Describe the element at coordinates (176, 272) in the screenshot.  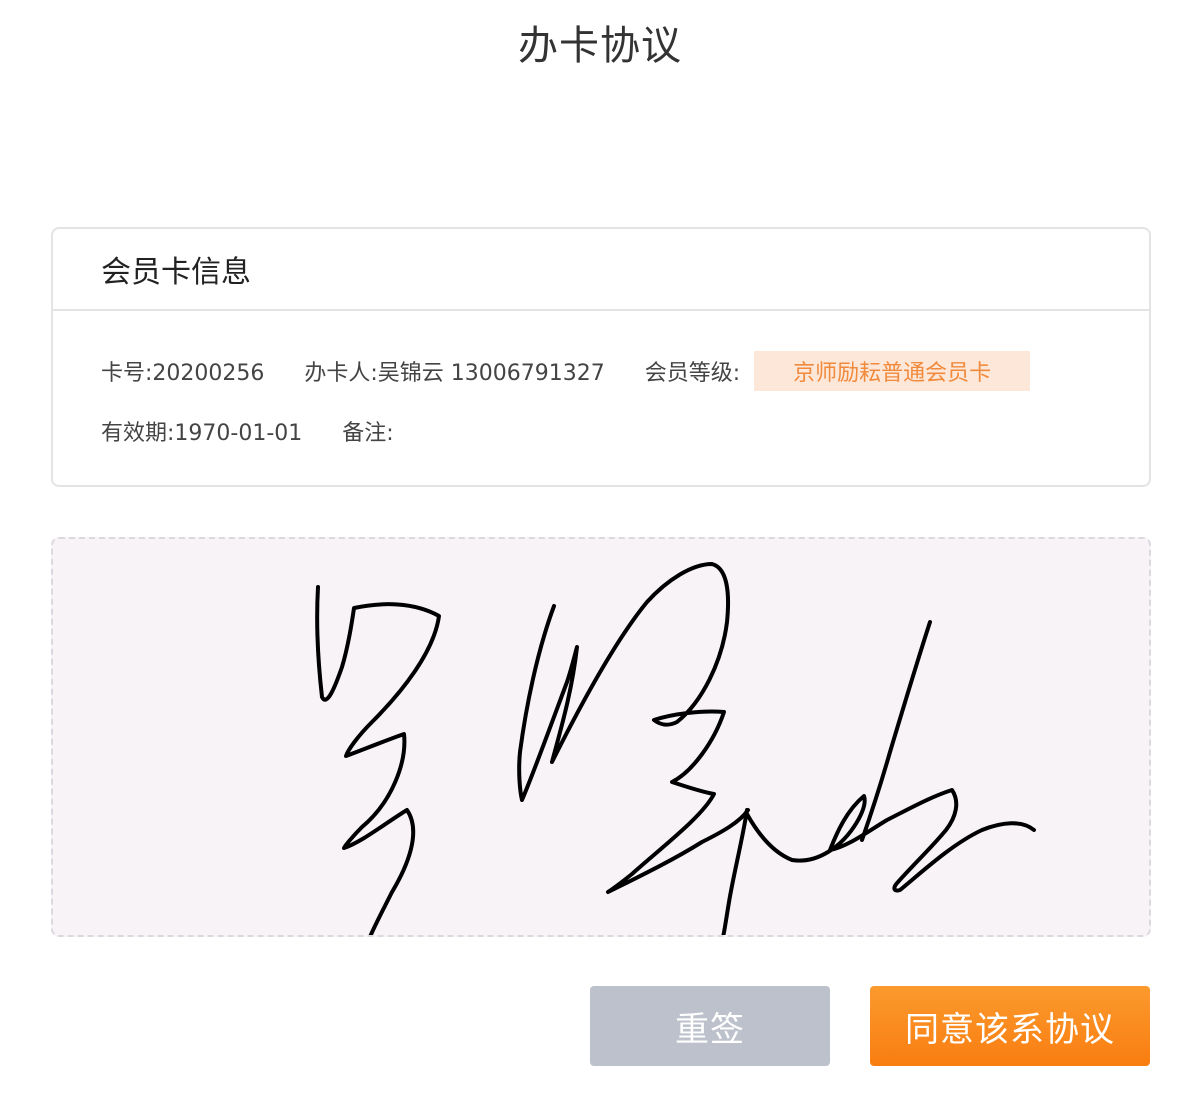
I see `card-info-title: 会员卡信息` at that location.